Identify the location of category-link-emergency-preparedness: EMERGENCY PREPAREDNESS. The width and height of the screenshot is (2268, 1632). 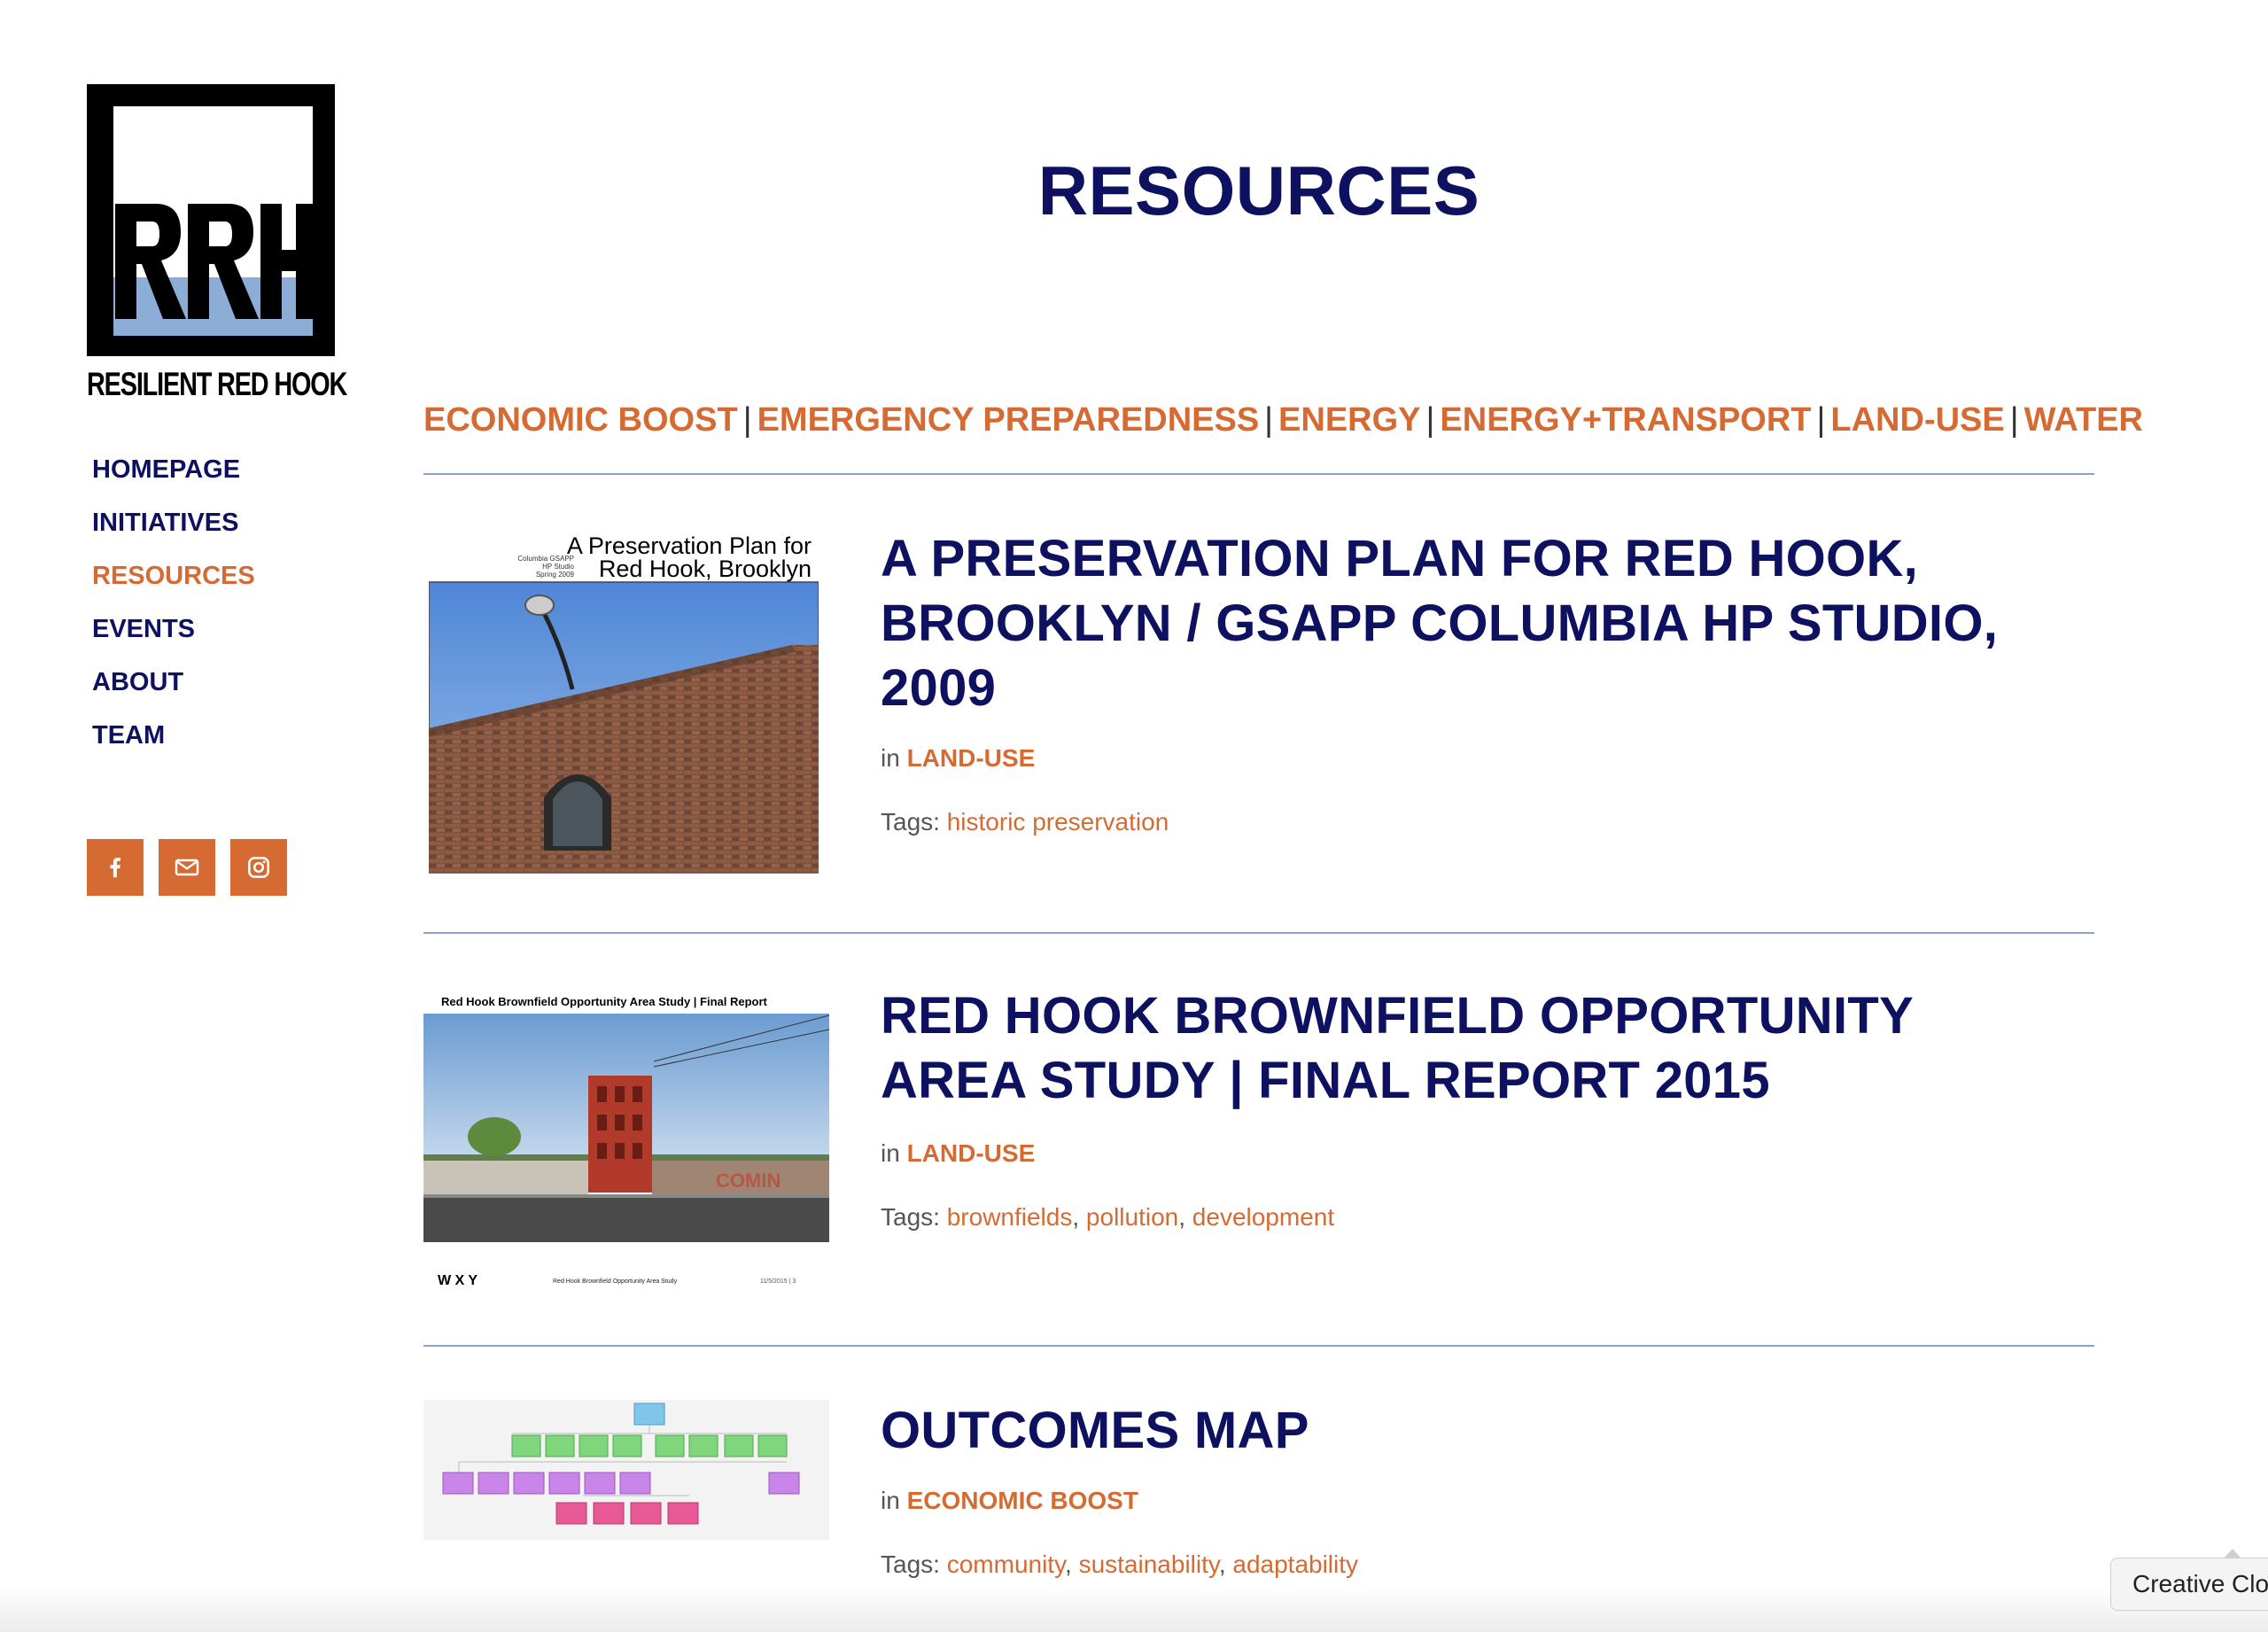
(1008, 420).